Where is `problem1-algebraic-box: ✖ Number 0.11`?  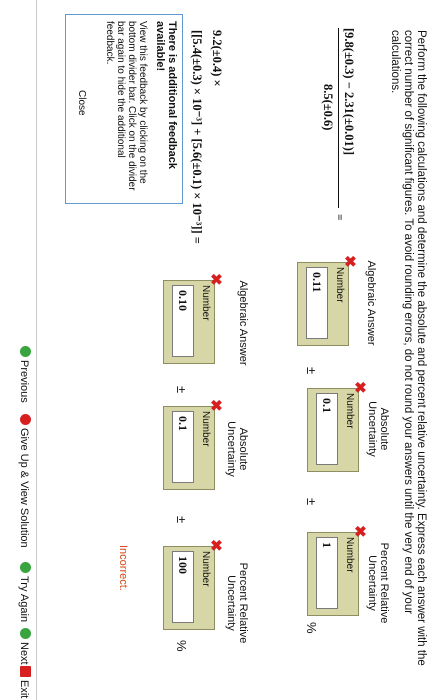
problem1-algebraic-box: ✖ Number 0.11 is located at coordinates (327, 300).